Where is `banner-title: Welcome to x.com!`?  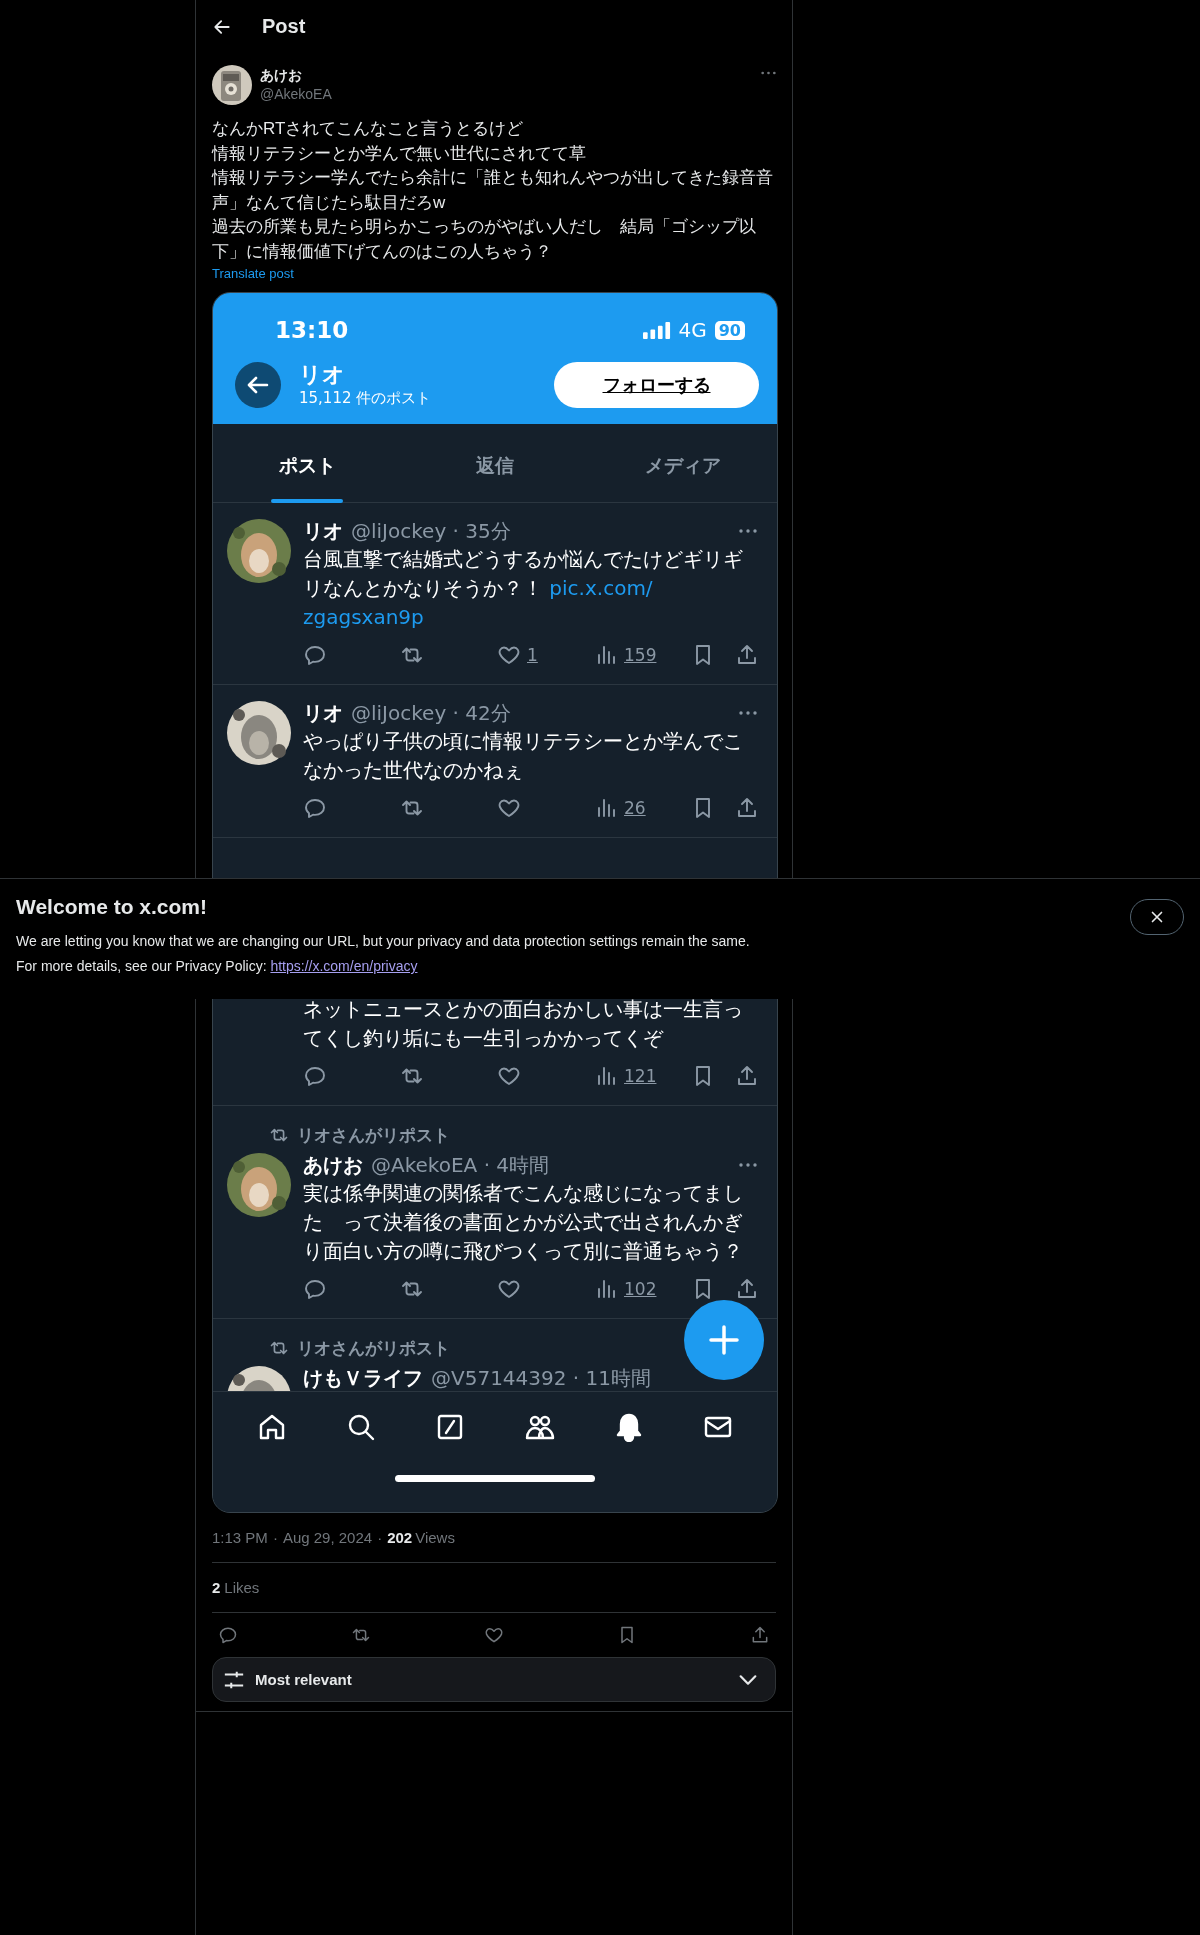
banner-title: Welcome to x.com! is located at coordinates (112, 907).